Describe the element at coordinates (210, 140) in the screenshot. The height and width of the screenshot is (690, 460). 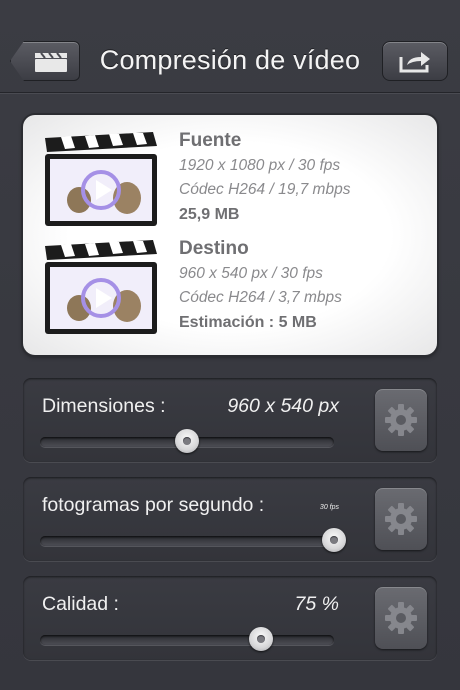
I see `source-heading: Fuente` at that location.